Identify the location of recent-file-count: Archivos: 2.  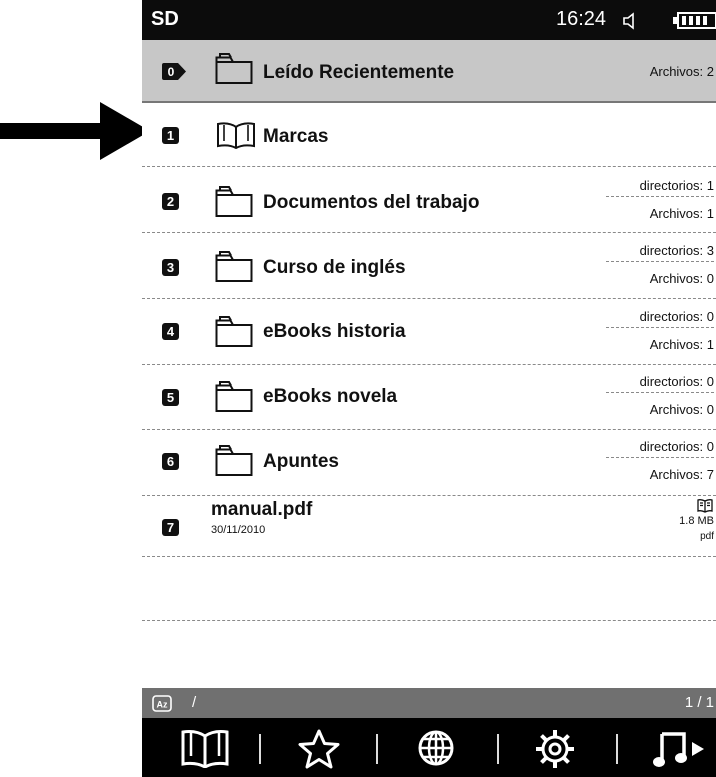
(681, 71).